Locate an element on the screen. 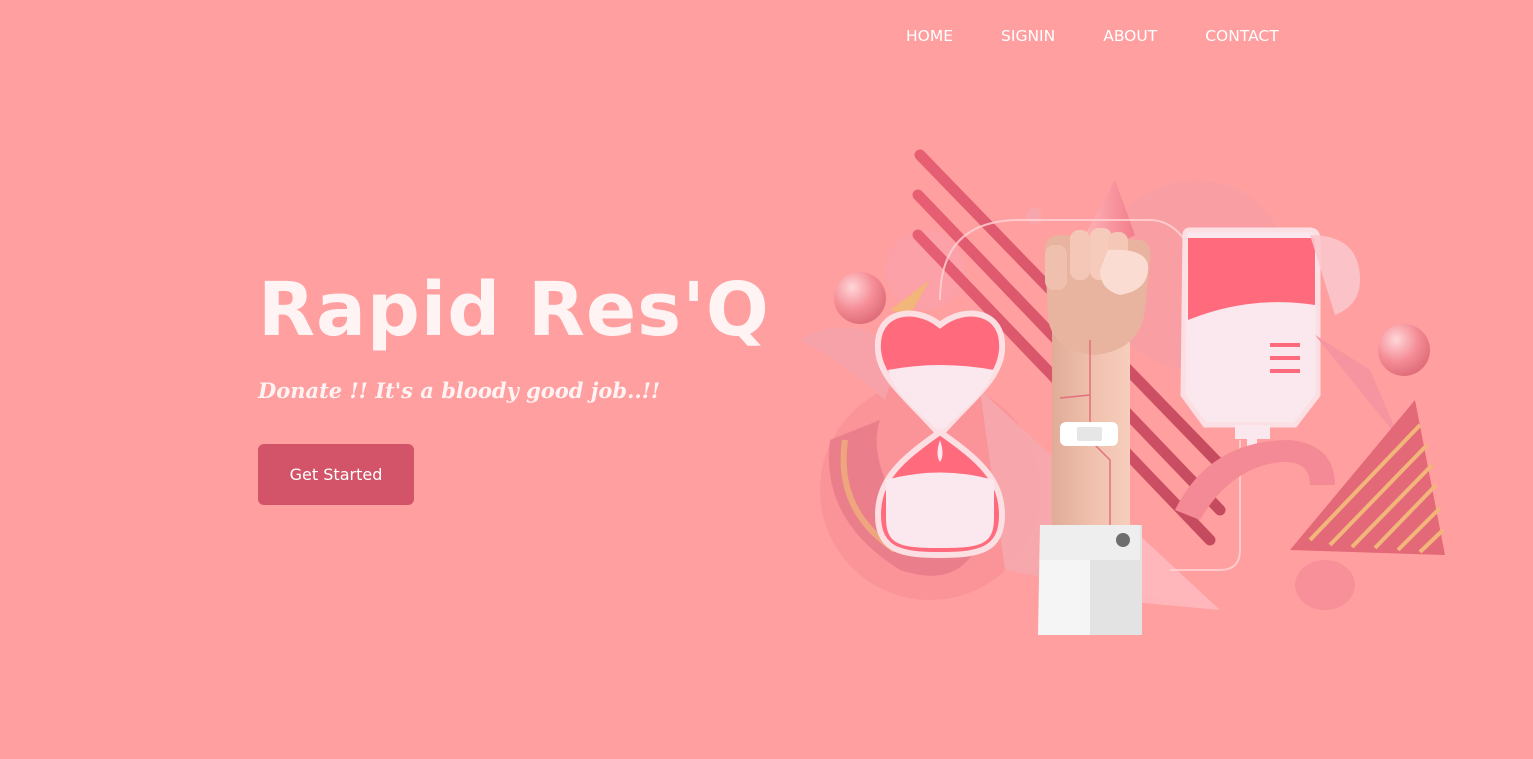 The width and height of the screenshot is (1533, 759). get-started-button: Get Started is located at coordinates (336, 474).